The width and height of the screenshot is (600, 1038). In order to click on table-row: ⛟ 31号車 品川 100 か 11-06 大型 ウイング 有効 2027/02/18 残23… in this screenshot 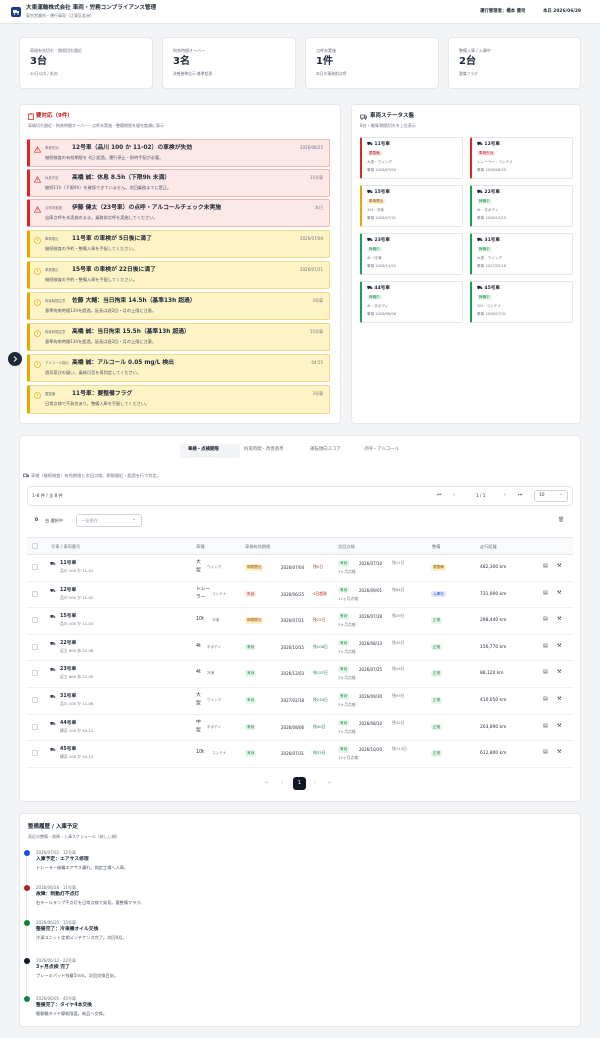, I will do `click(300, 701)`.